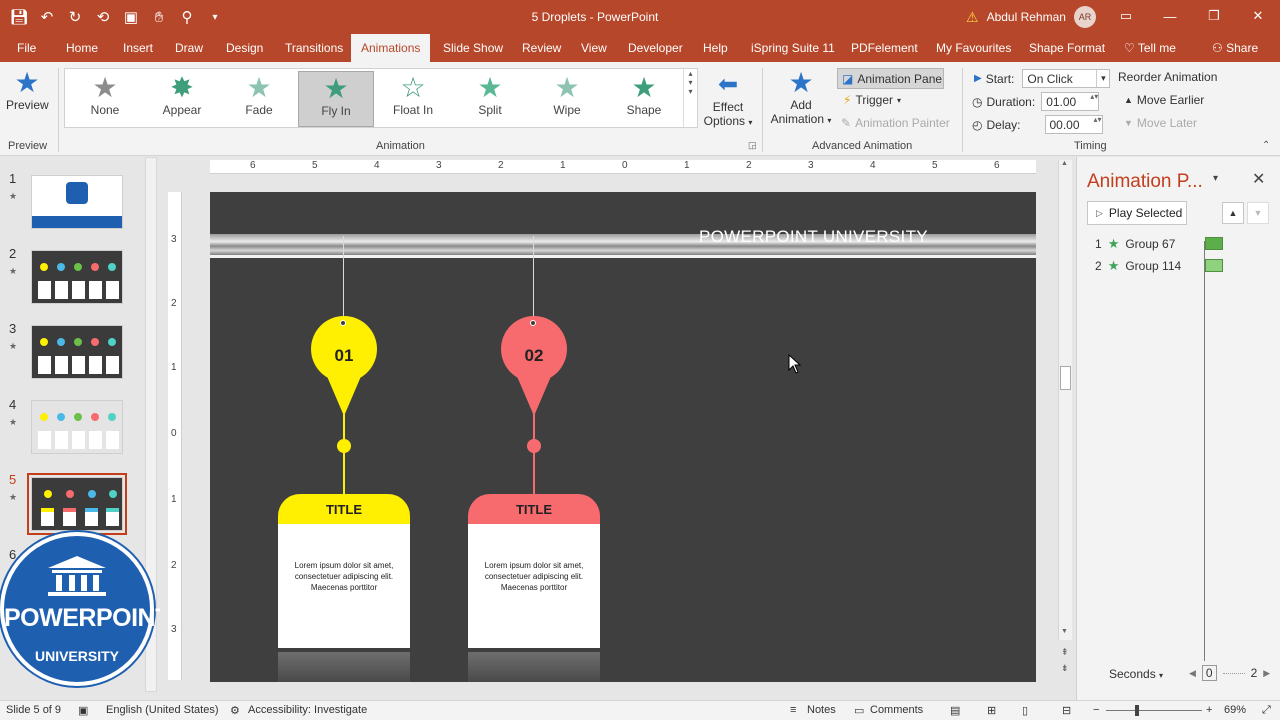 This screenshot has width=1280, height=720. I want to click on tab-my-favourites: My Favourites, so click(973, 48).